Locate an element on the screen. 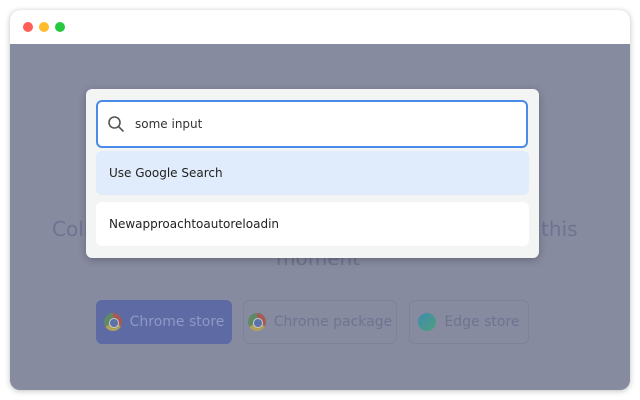 The width and height of the screenshot is (640, 400). background-heading-right: this is located at coordinates (559, 229).